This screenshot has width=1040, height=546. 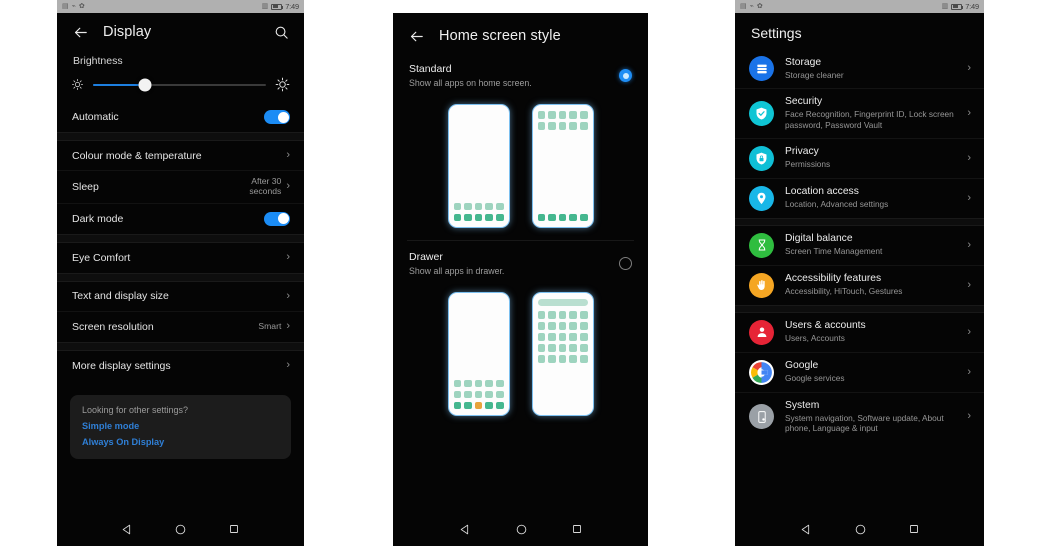 I want to click on option-standard-subtitle: Show all apps on home screen., so click(x=470, y=83).